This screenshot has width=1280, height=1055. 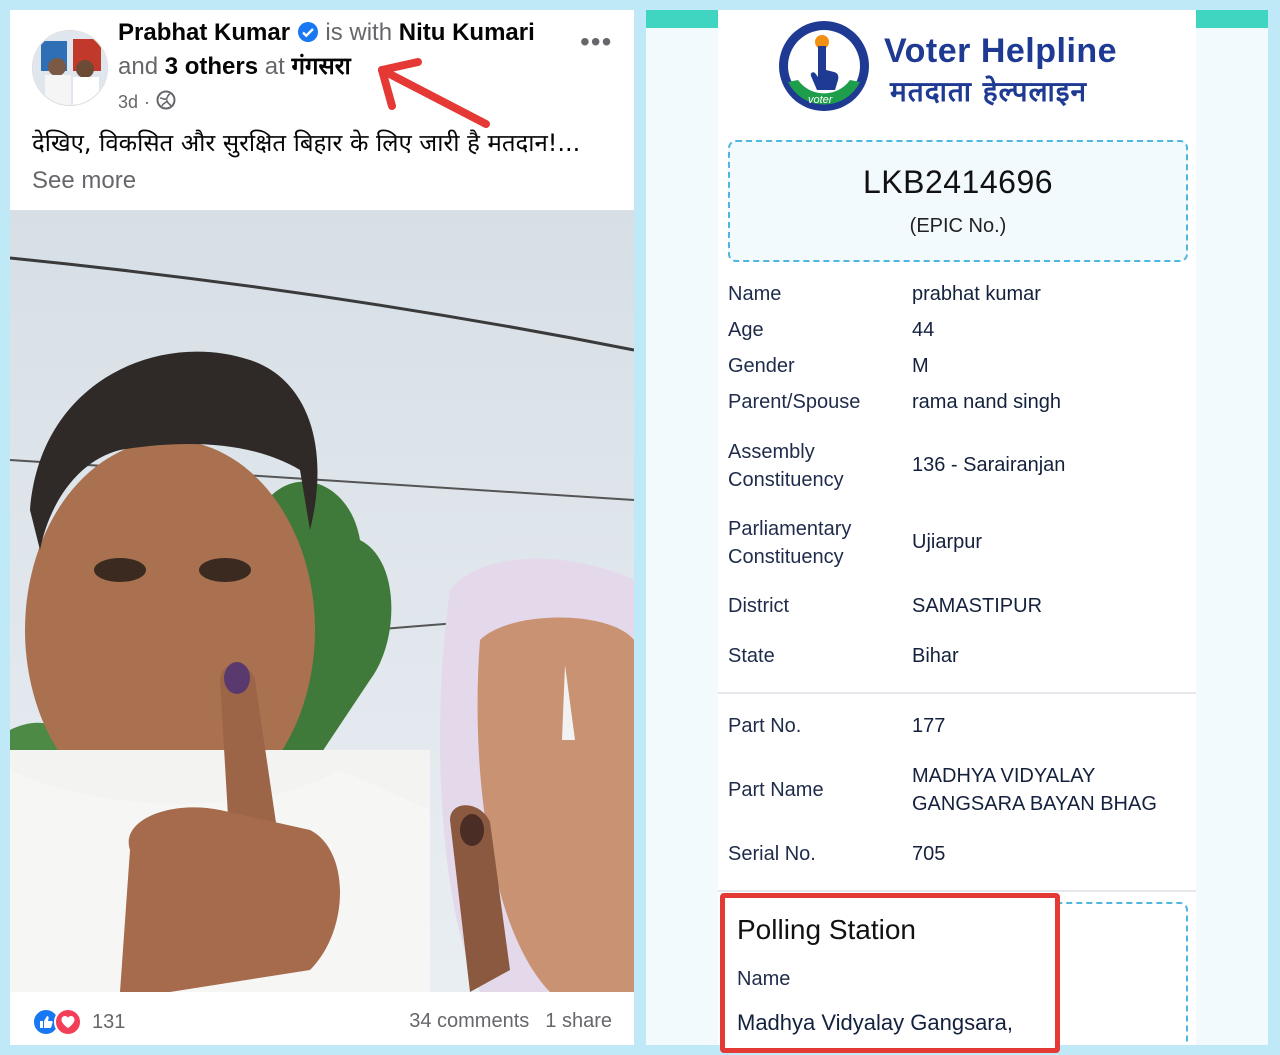 What do you see at coordinates (322, 1018) in the screenshot?
I see `post-footer: 131 34 comments 1 share` at bounding box center [322, 1018].